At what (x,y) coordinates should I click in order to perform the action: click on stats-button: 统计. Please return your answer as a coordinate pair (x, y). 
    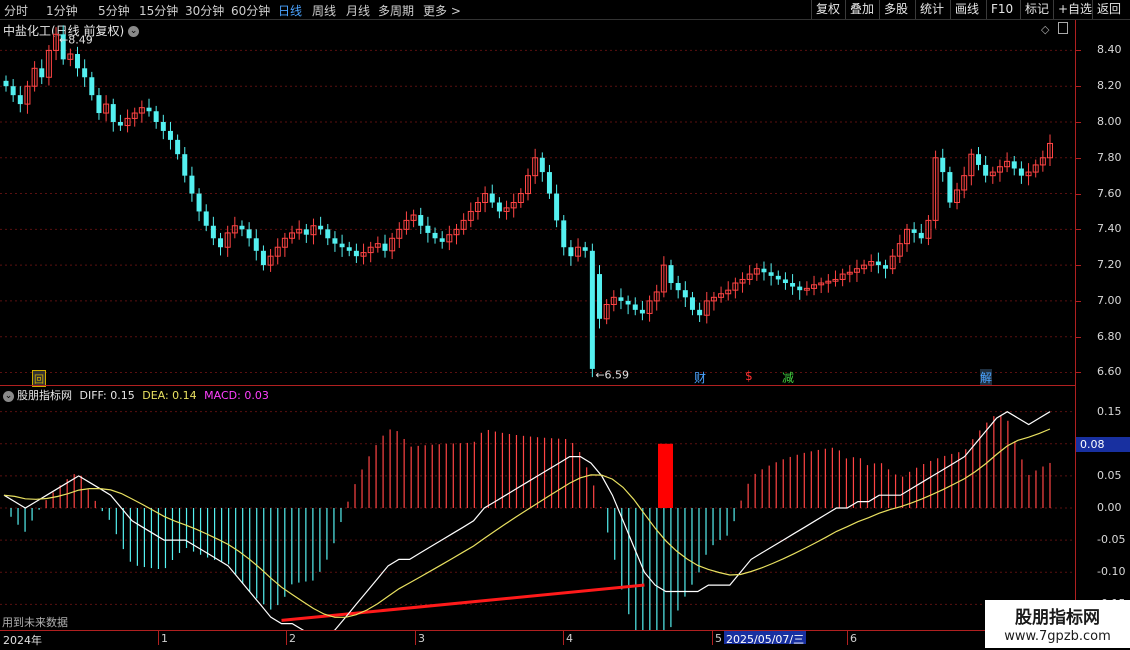
    Looking at the image, I should click on (931, 9).